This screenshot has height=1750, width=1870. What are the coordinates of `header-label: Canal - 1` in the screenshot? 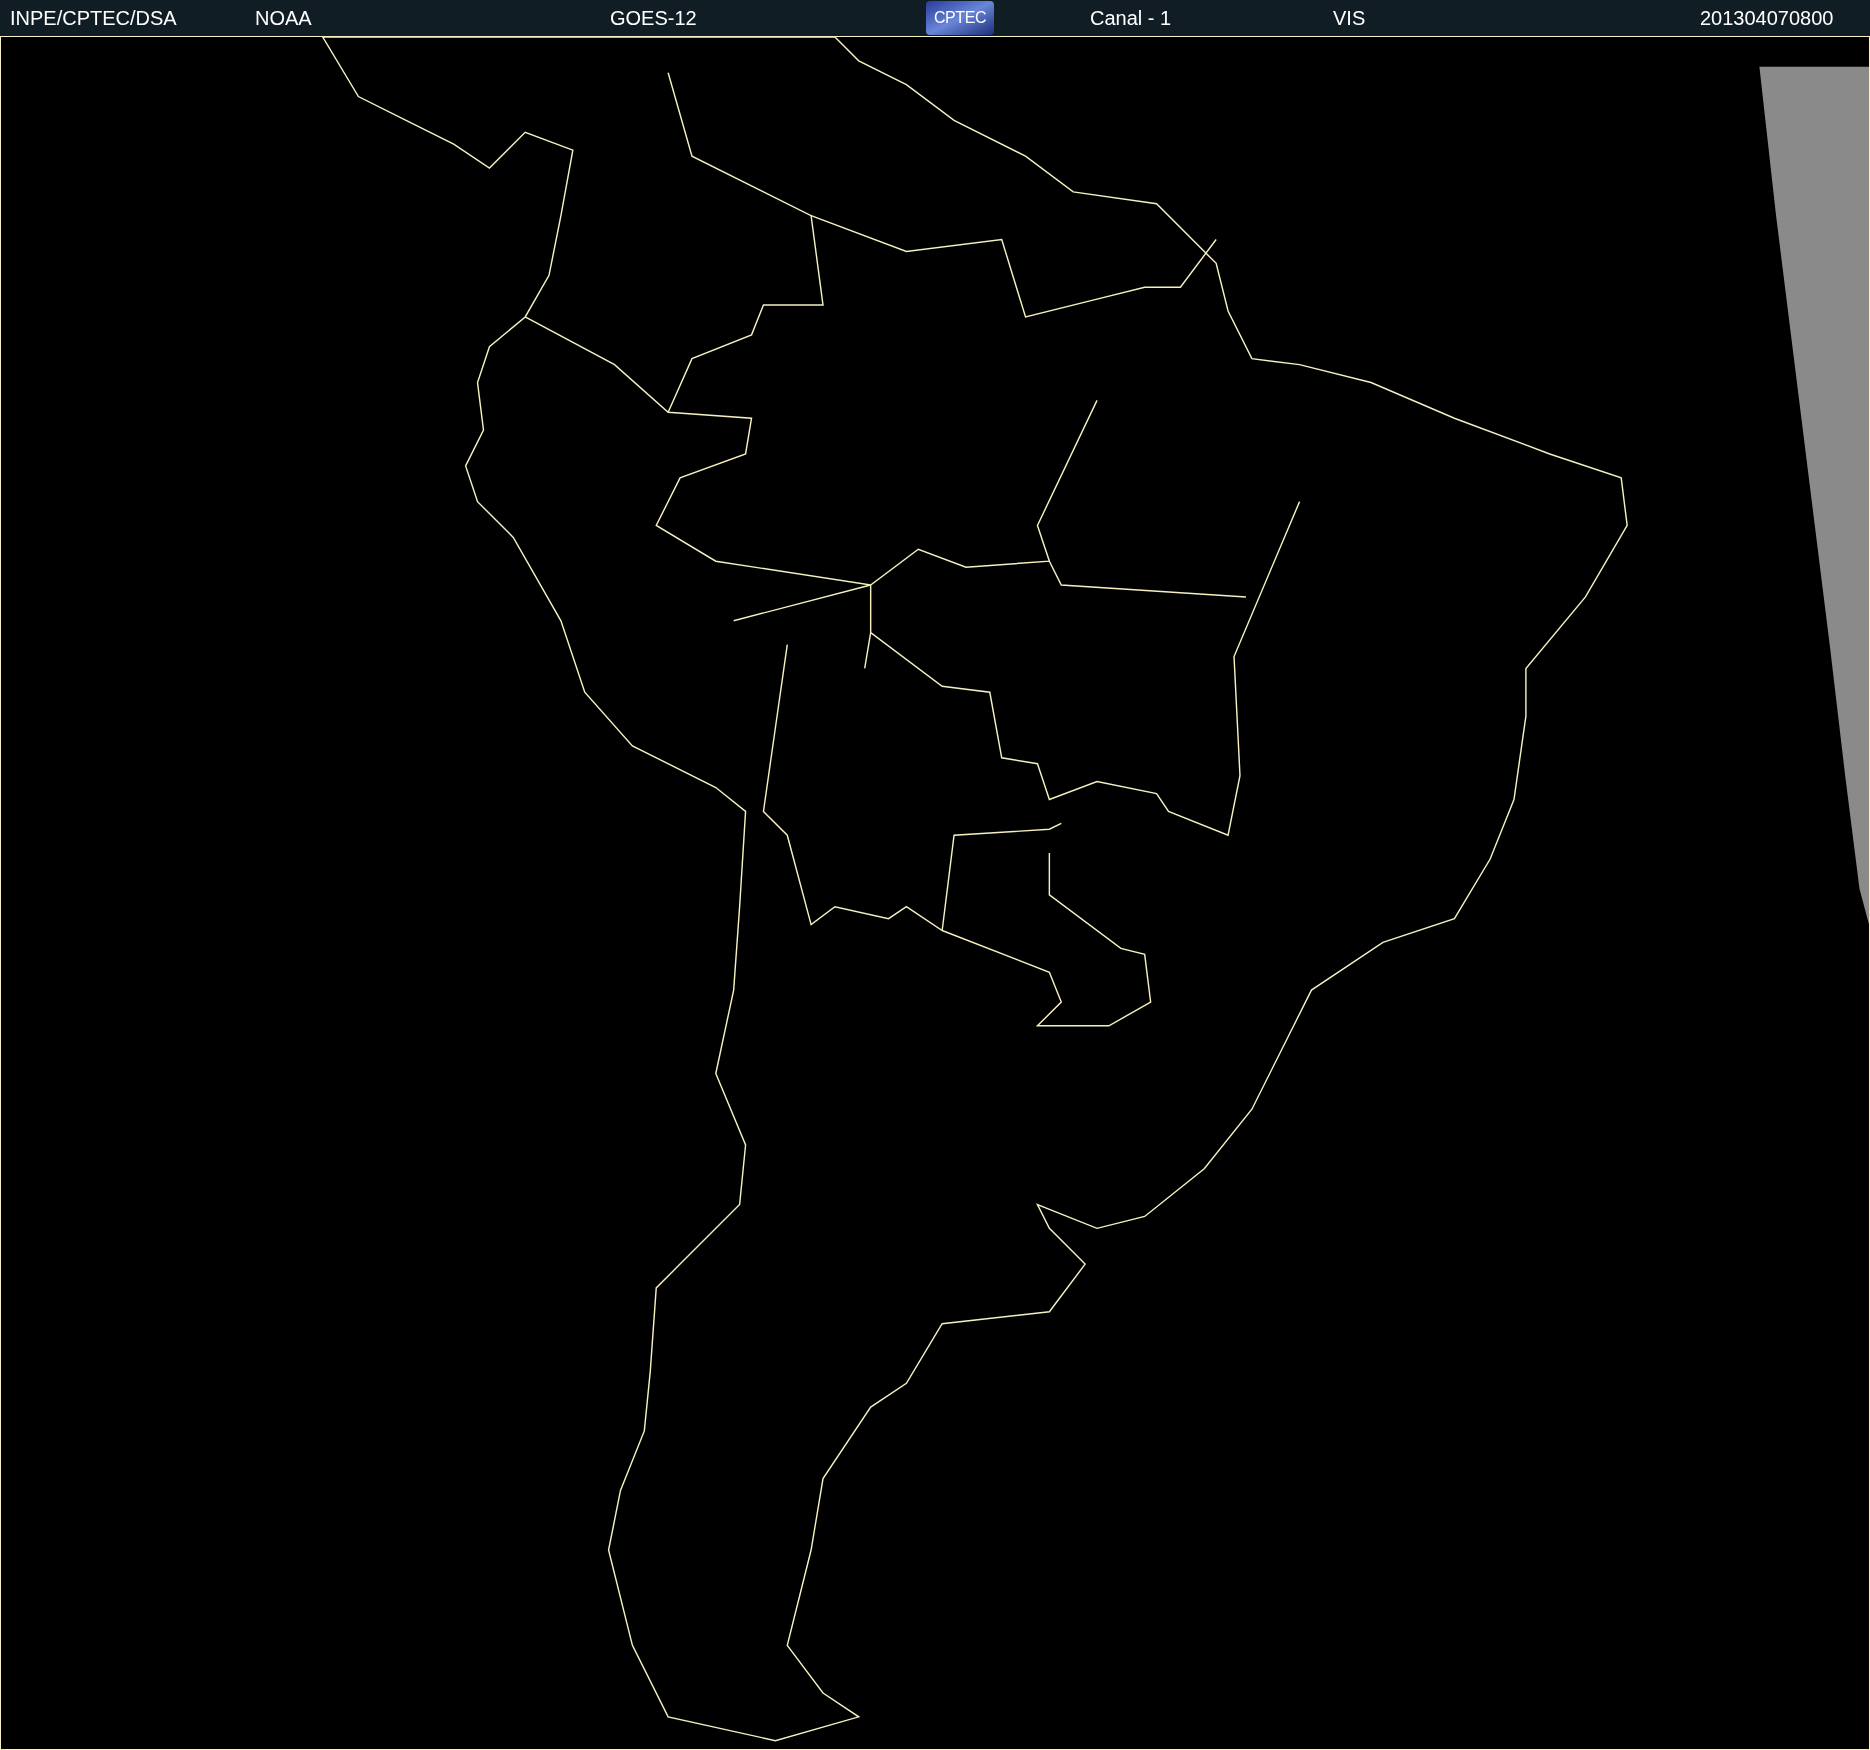 It's located at (1131, 18).